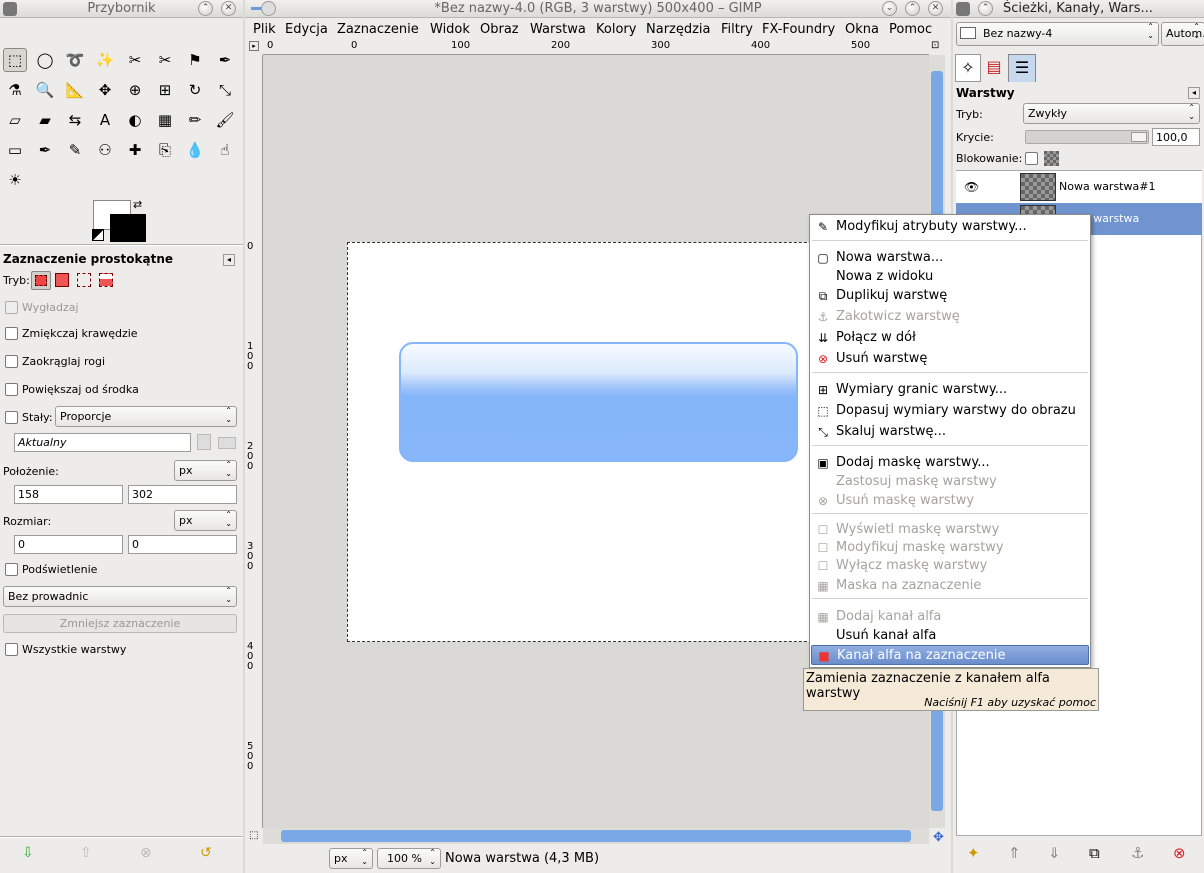 This screenshot has height=873, width=1204. What do you see at coordinates (950, 338) in the screenshot?
I see `context-menu-item: ⇊ Połącz w dół` at bounding box center [950, 338].